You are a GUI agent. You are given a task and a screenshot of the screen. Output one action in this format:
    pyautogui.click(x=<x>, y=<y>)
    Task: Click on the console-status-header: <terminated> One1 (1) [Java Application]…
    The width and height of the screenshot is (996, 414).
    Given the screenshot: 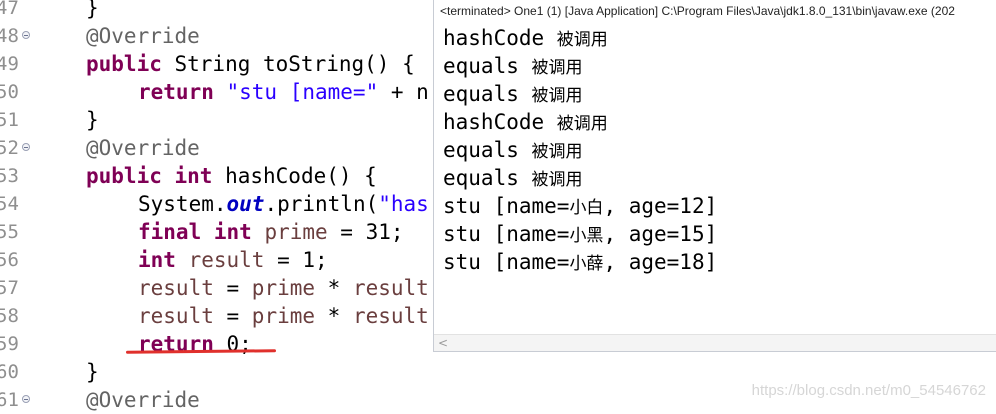 What is the action you would take?
    pyautogui.click(x=697, y=11)
    